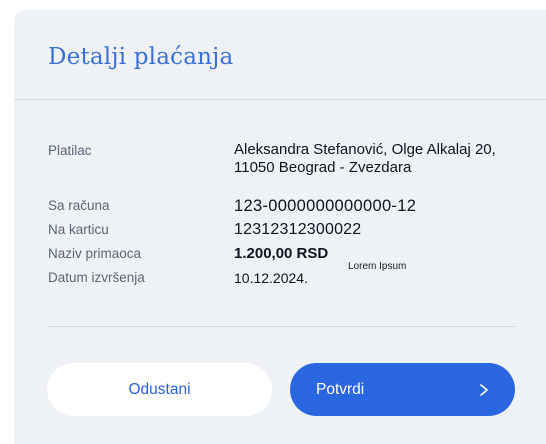  I want to click on payer-label: Platilac, so click(70, 150).